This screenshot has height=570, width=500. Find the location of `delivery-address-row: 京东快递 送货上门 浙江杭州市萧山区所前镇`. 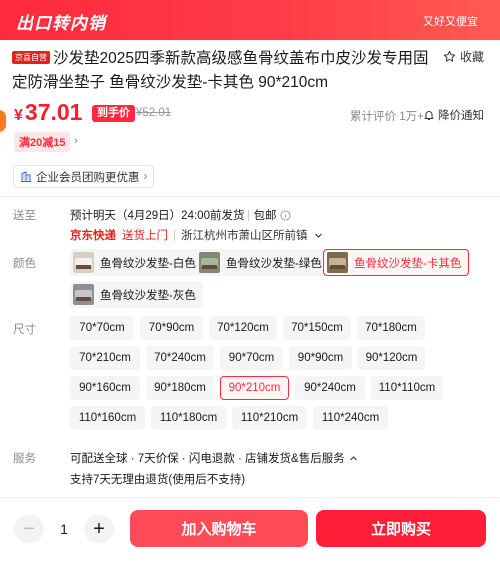

delivery-address-row: 京东快递 送货上门 浙江杭州市萧山区所前镇 is located at coordinates (196, 235).